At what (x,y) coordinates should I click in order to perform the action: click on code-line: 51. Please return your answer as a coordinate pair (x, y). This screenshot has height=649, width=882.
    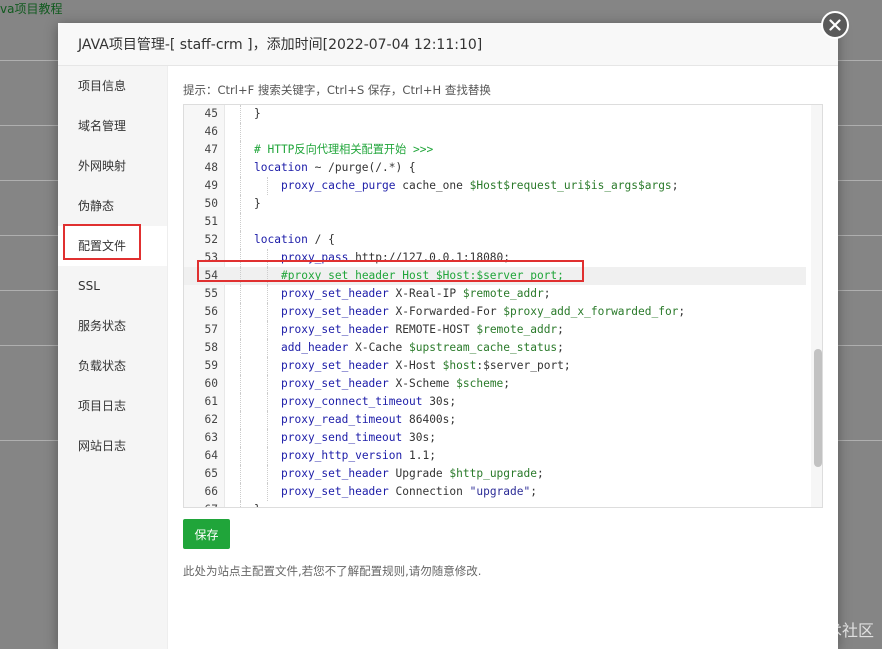
    Looking at the image, I should click on (495, 222).